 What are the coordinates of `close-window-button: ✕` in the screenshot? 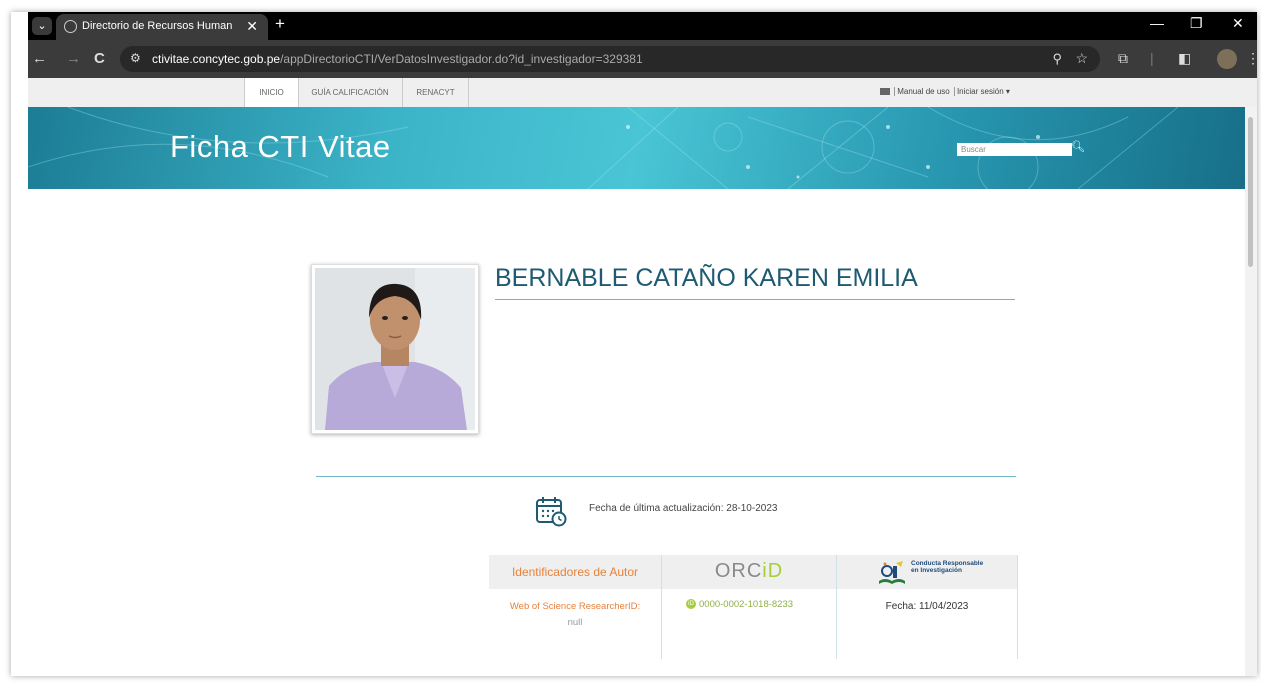 It's located at (1238, 23).